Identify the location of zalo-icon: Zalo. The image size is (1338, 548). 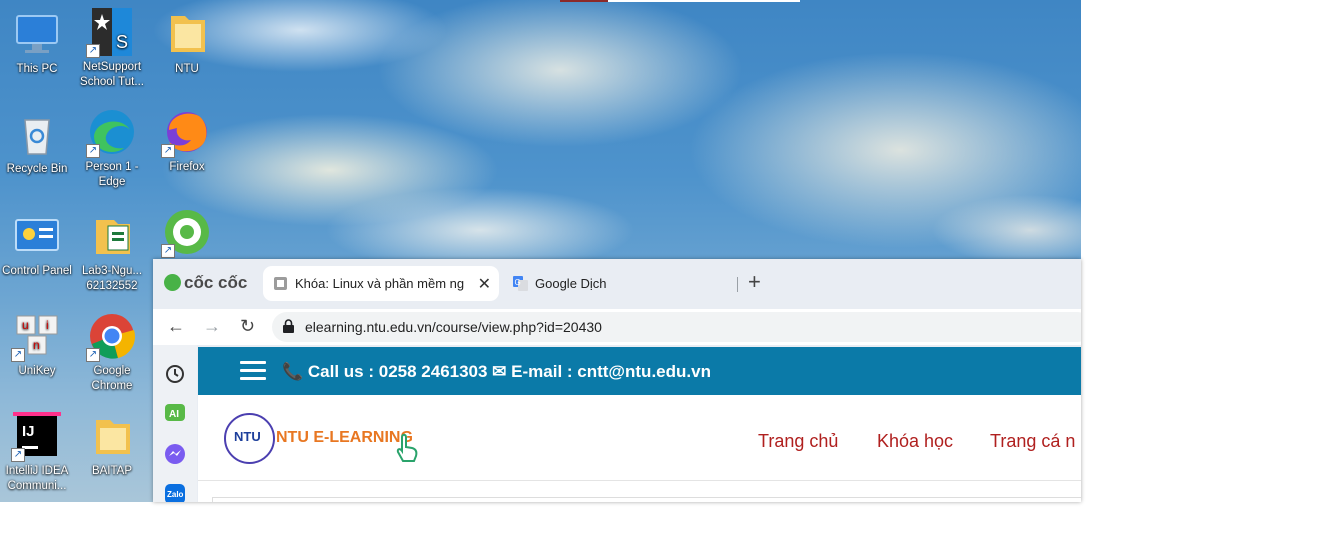
(175, 492).